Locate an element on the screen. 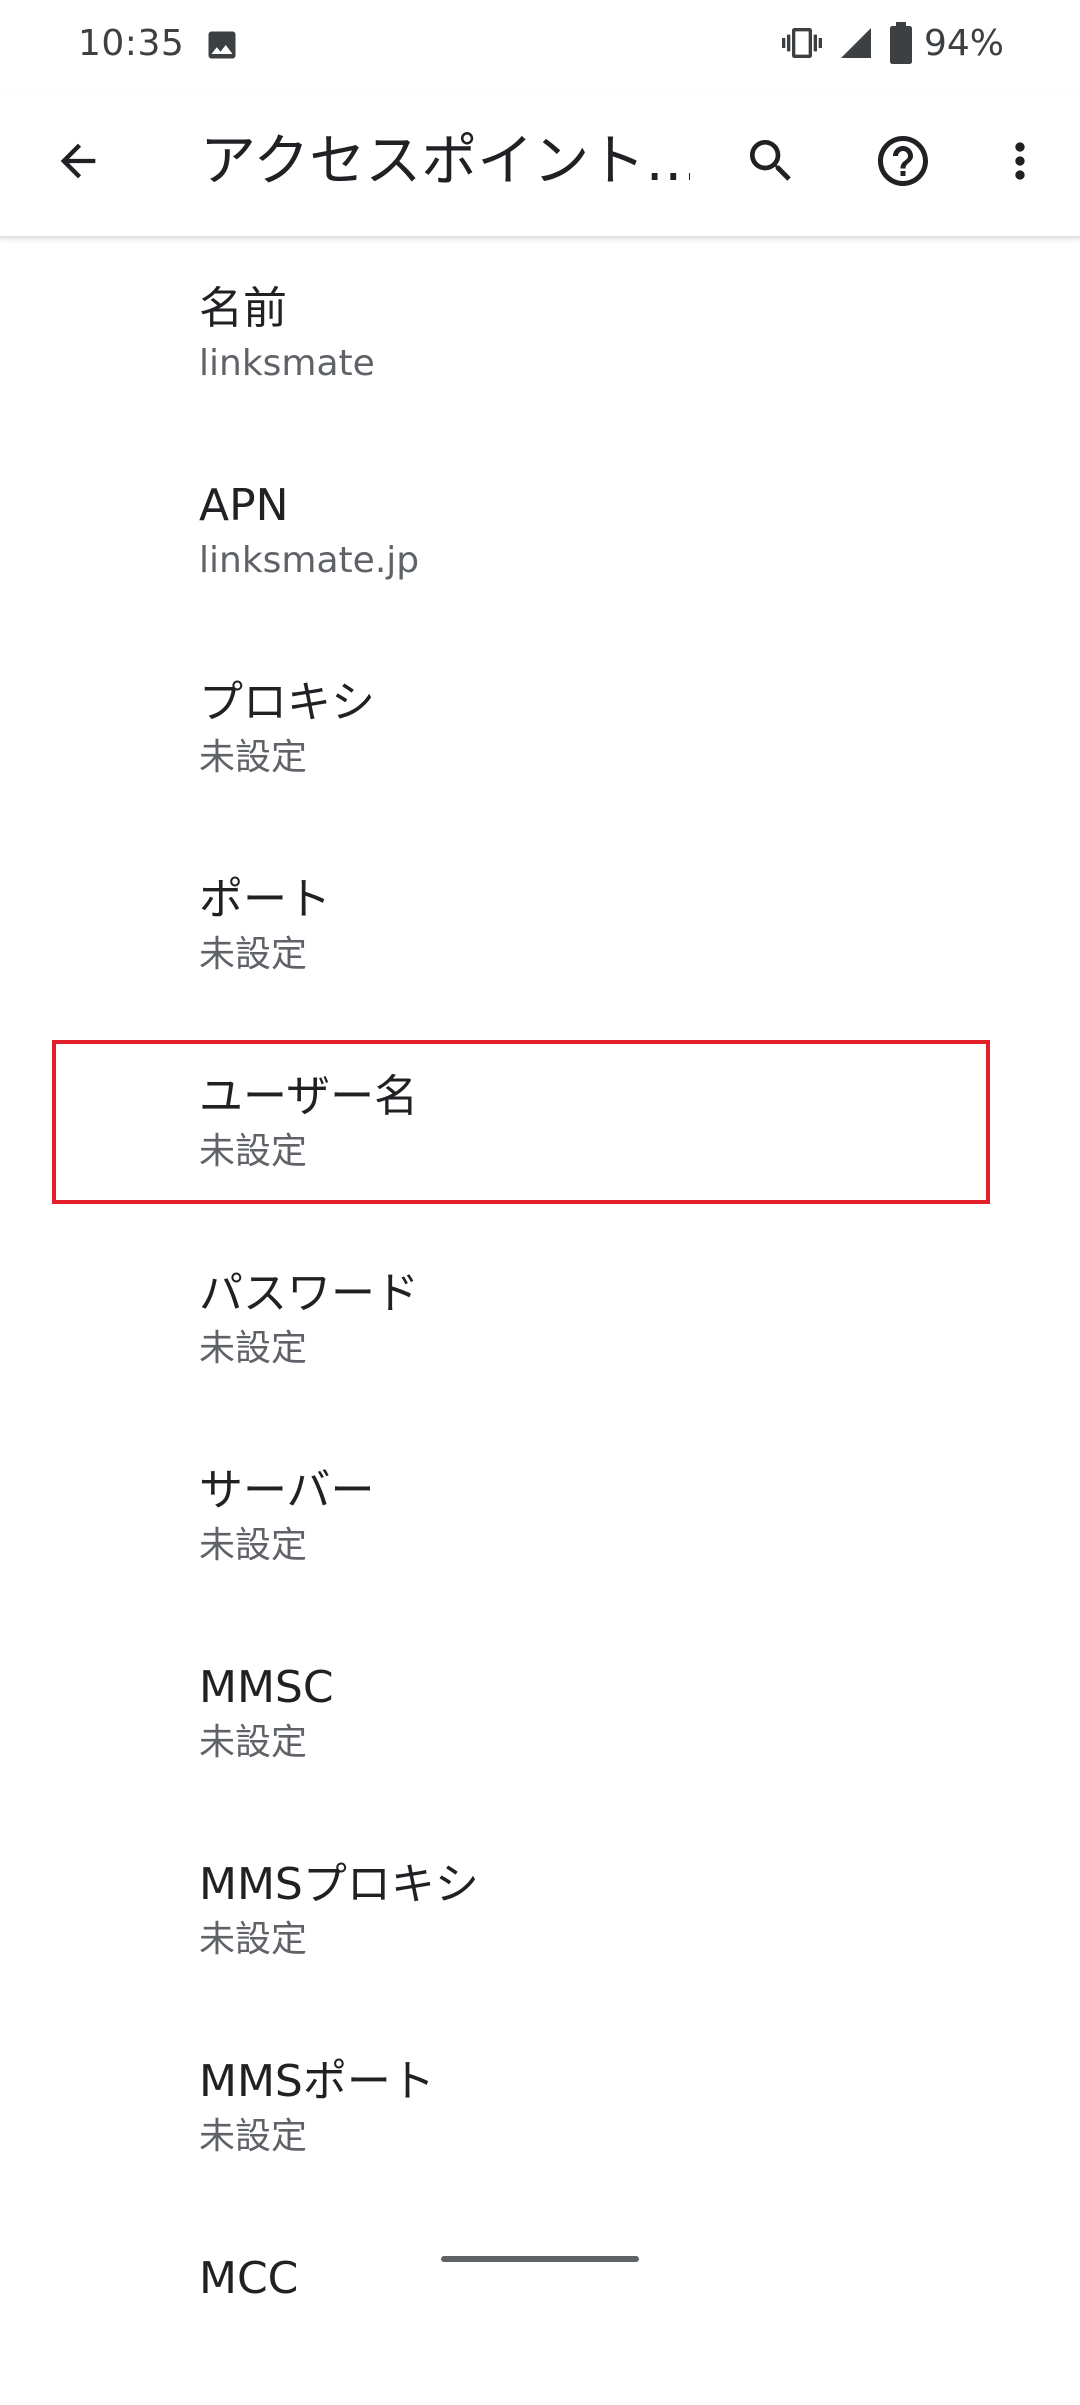 The height and width of the screenshot is (2405, 1080). back-button is located at coordinates (78, 161).